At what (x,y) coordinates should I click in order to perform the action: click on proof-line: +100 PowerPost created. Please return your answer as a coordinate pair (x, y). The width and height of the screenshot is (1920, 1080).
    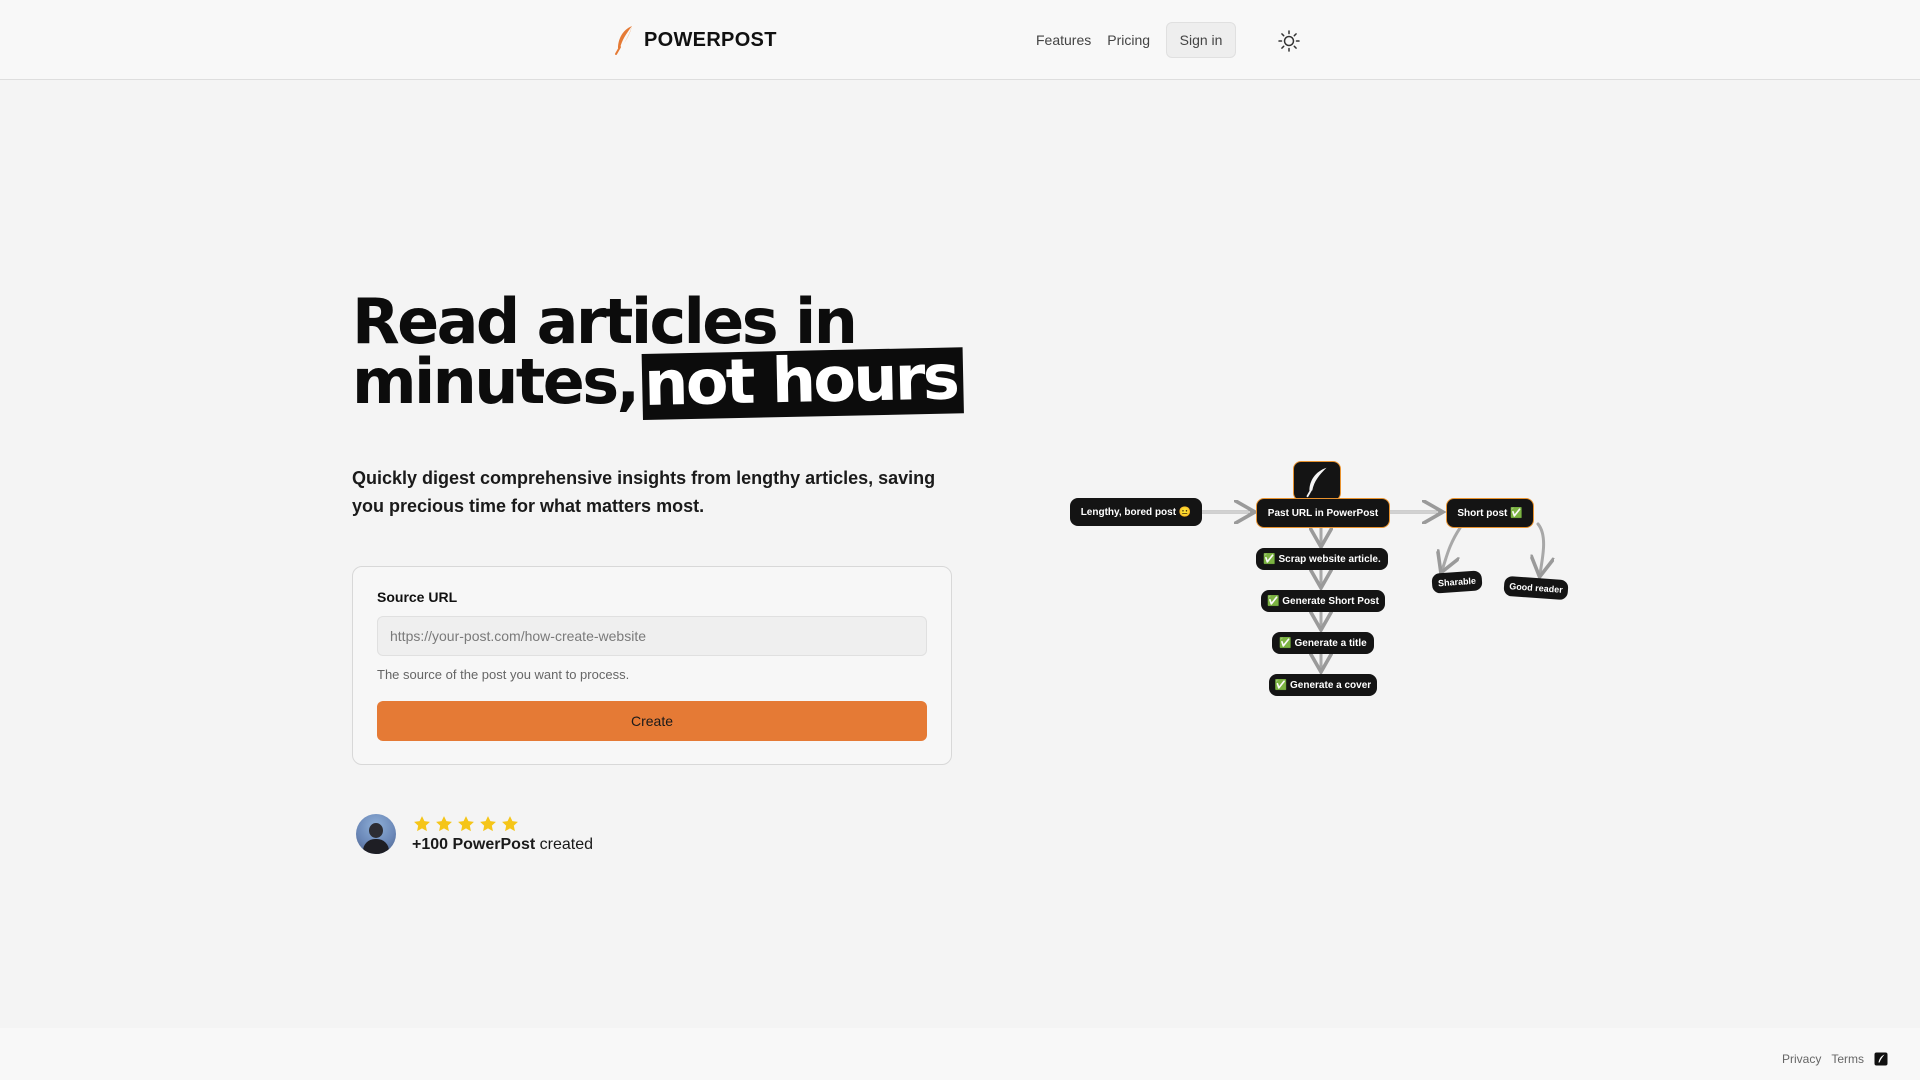
    Looking at the image, I should click on (502, 845).